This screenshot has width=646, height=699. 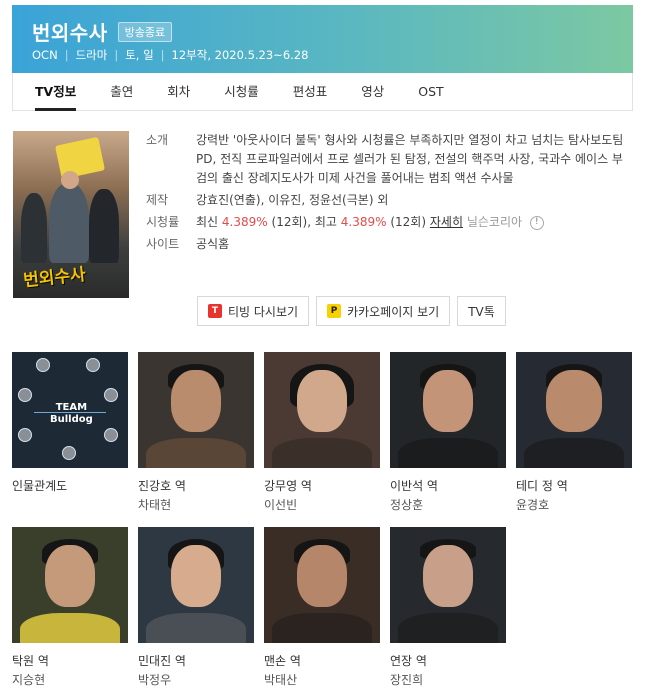 What do you see at coordinates (178, 92) in the screenshot?
I see `tab-episodes: 회차` at bounding box center [178, 92].